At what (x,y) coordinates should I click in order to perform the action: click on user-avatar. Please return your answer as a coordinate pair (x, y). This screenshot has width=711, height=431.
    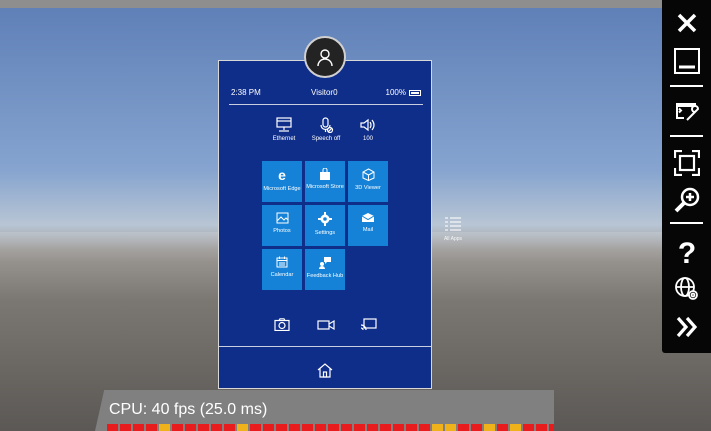
    Looking at the image, I should click on (325, 57).